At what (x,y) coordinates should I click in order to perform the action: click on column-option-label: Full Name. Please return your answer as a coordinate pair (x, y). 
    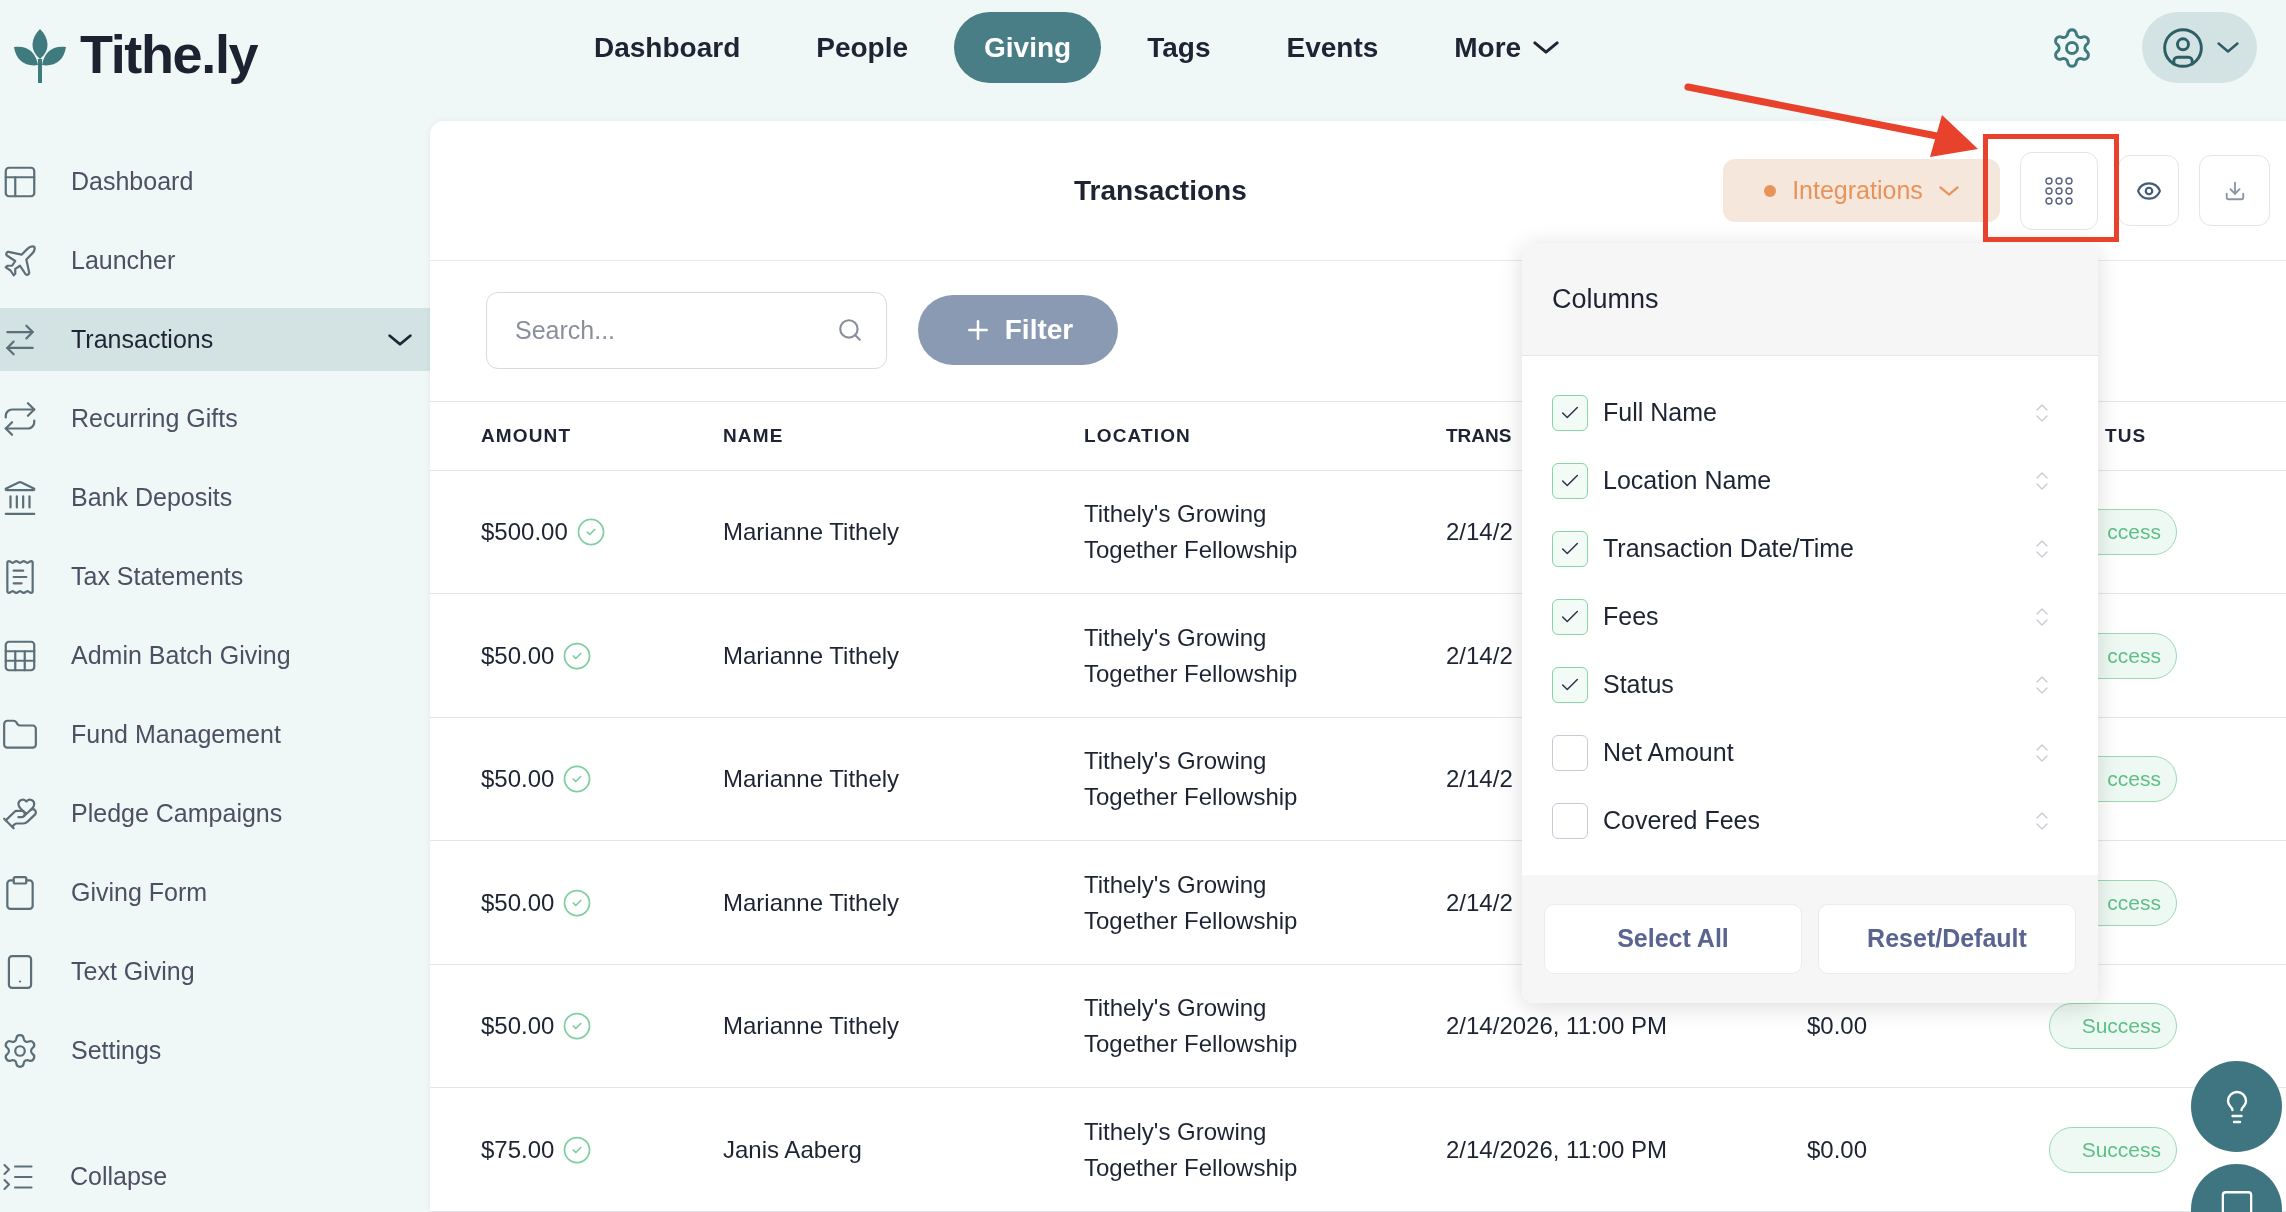
    Looking at the image, I should click on (1660, 413).